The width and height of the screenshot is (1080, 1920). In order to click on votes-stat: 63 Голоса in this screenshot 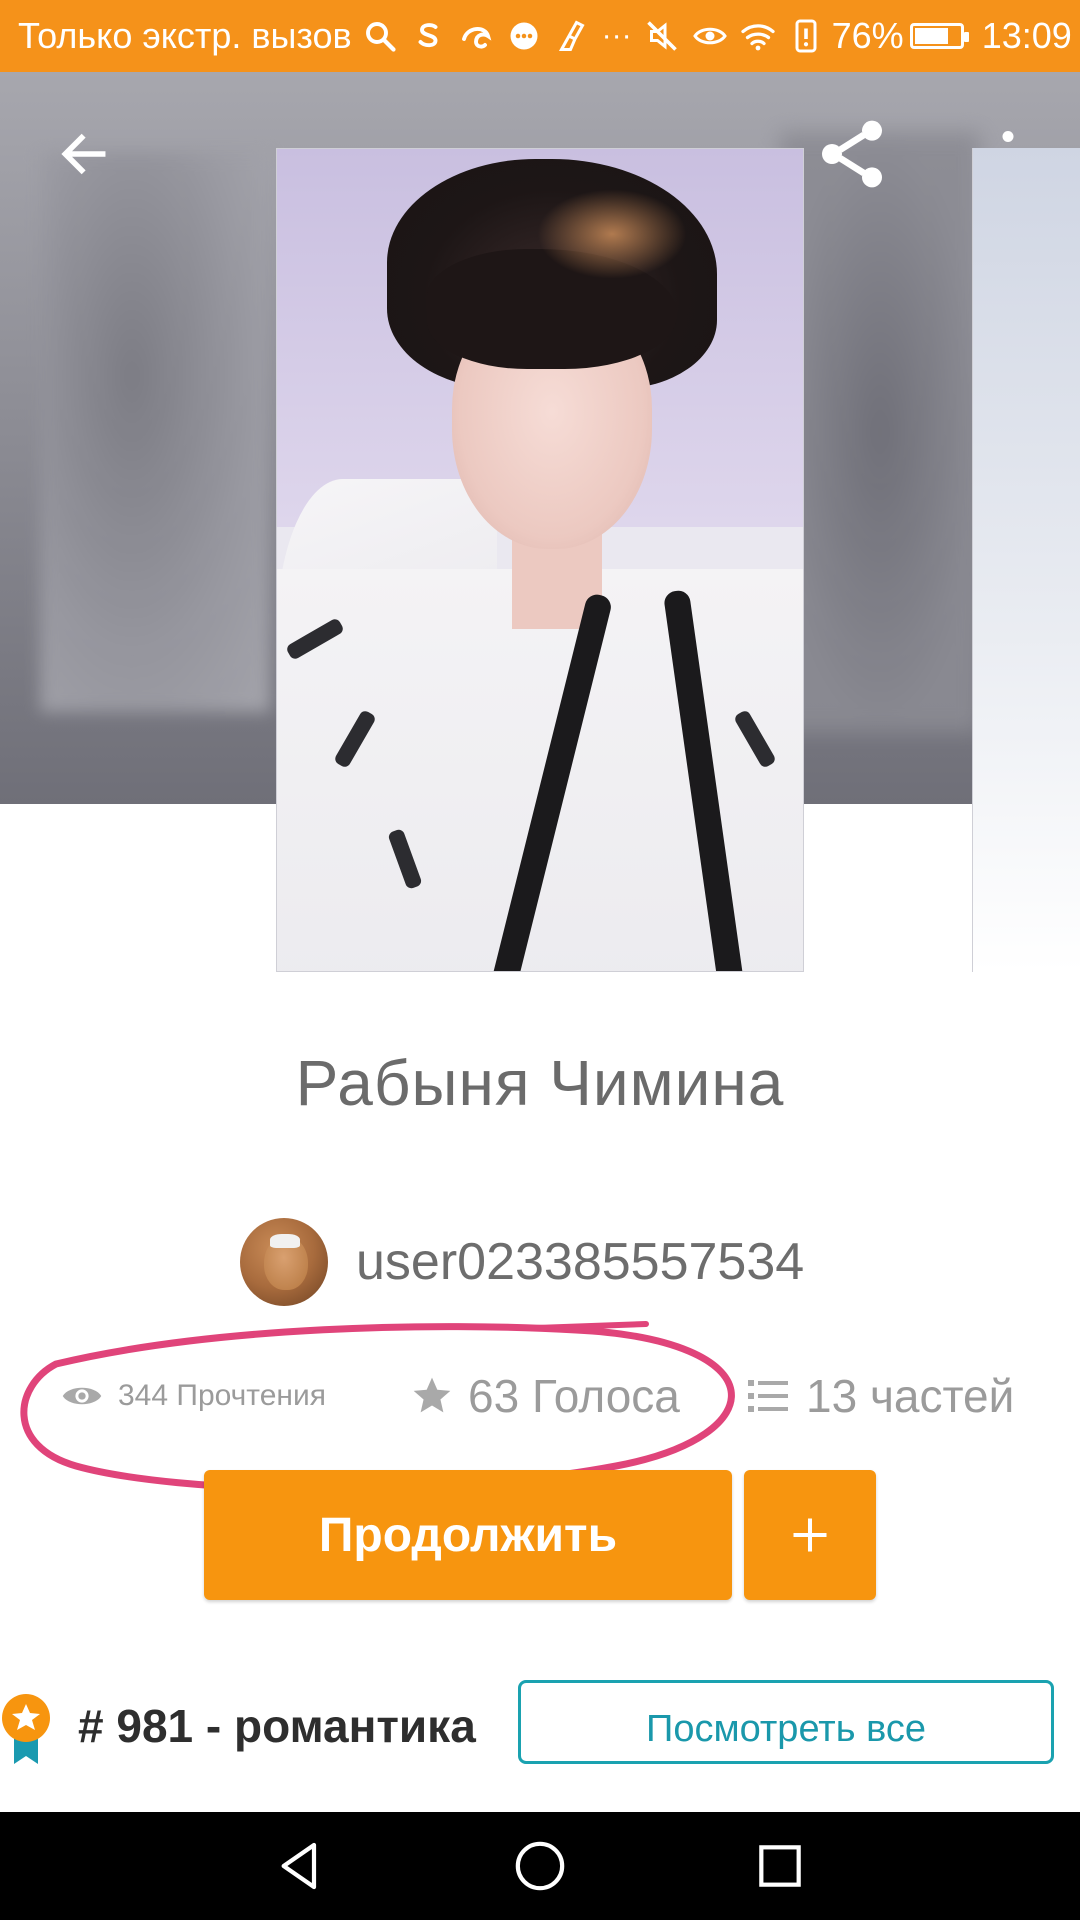, I will do `click(545, 1396)`.